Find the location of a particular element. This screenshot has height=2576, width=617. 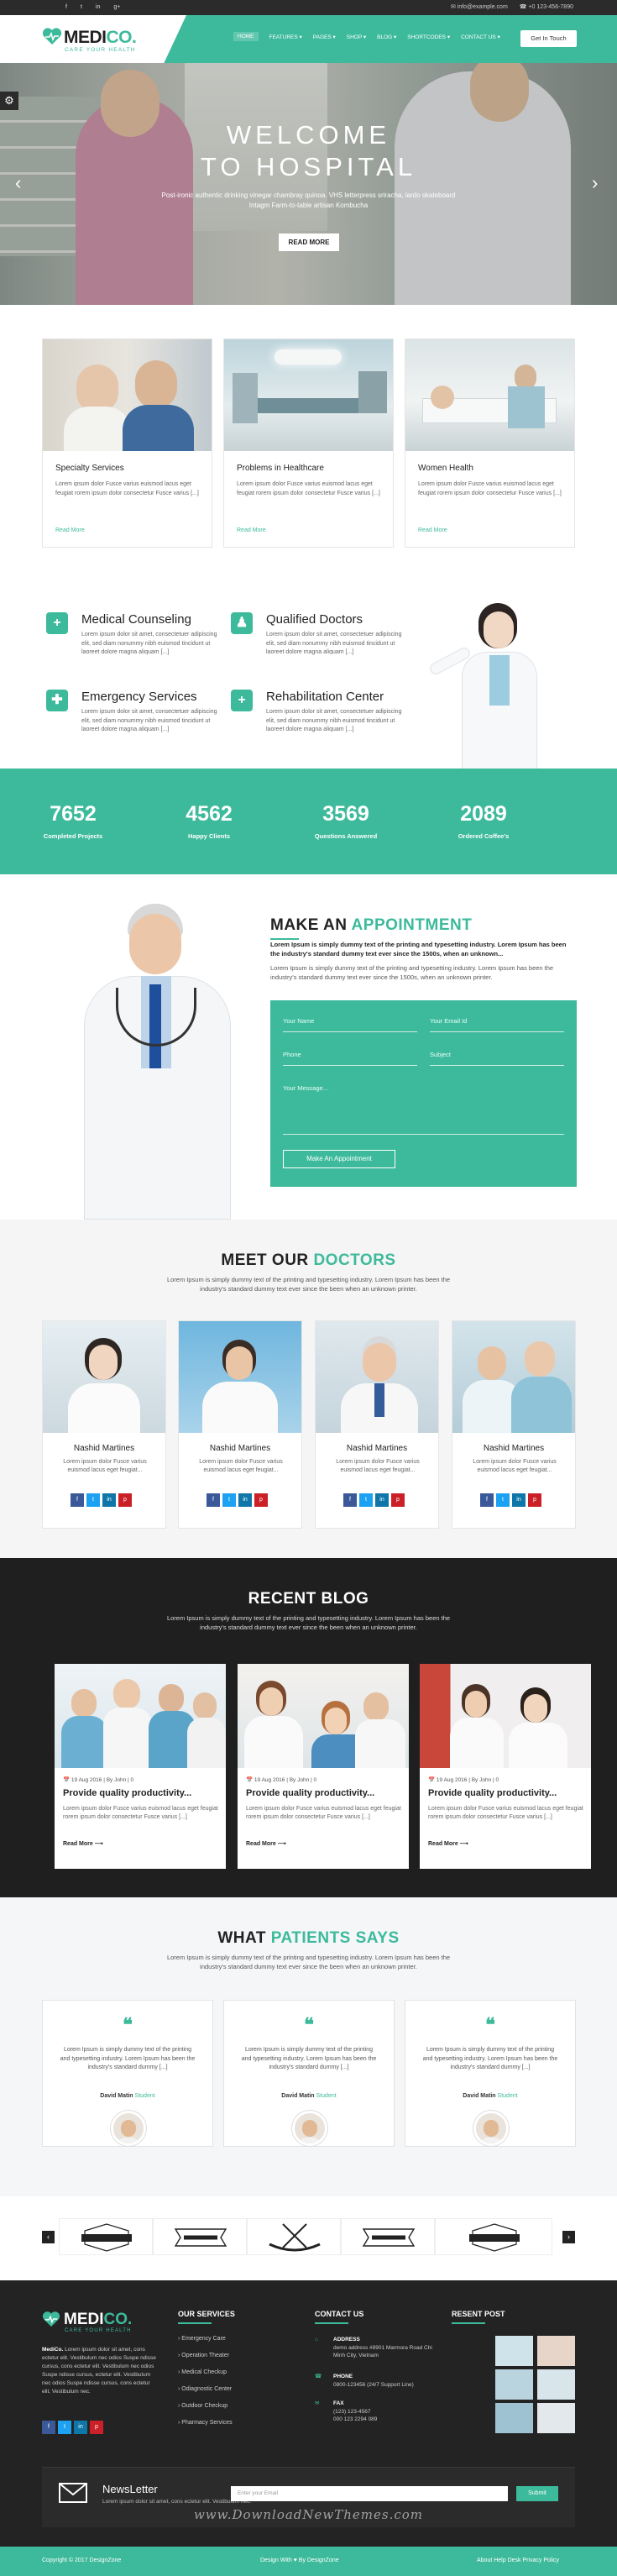

hero-read-more-button: READ MORE is located at coordinates (309, 242).